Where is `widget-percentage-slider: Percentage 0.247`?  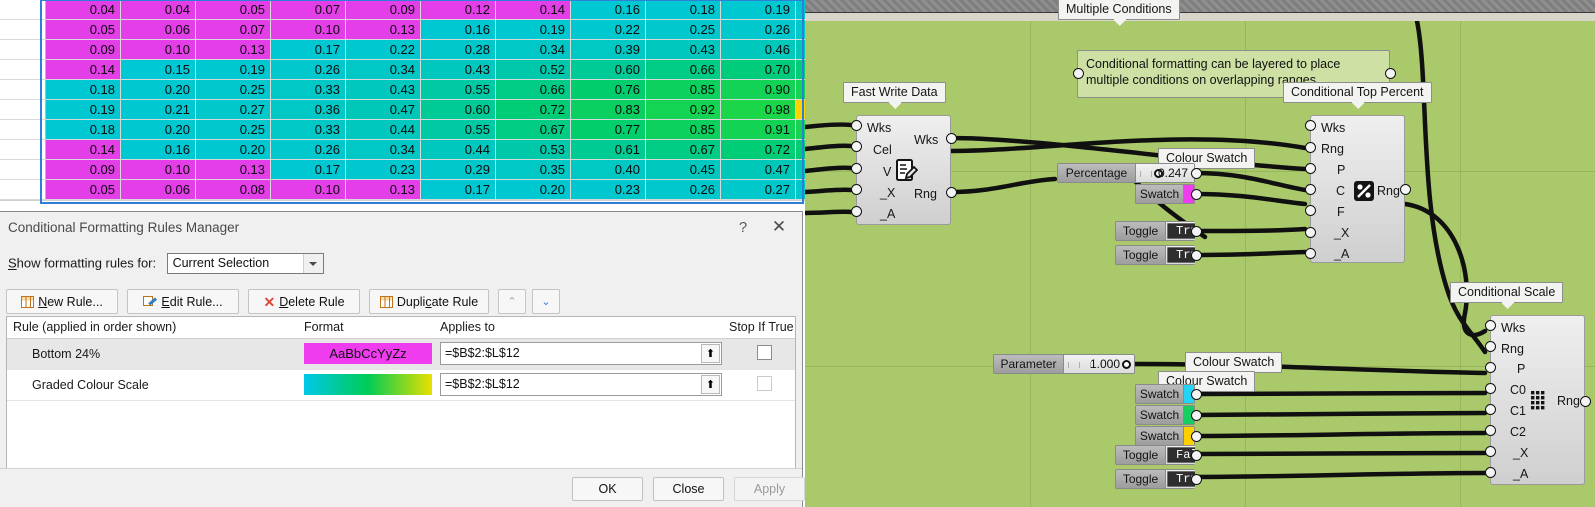
widget-percentage-slider: Percentage 0.247 is located at coordinates (1126, 173).